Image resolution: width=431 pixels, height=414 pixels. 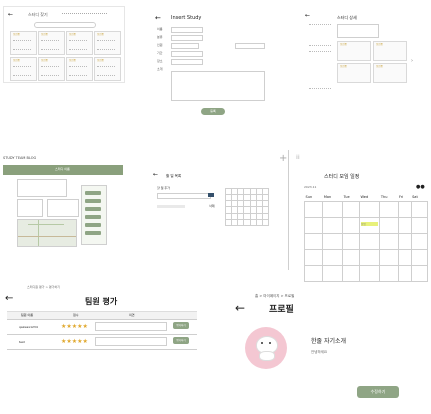 What do you see at coordinates (266, 348) in the screenshot?
I see `avatar` at bounding box center [266, 348].